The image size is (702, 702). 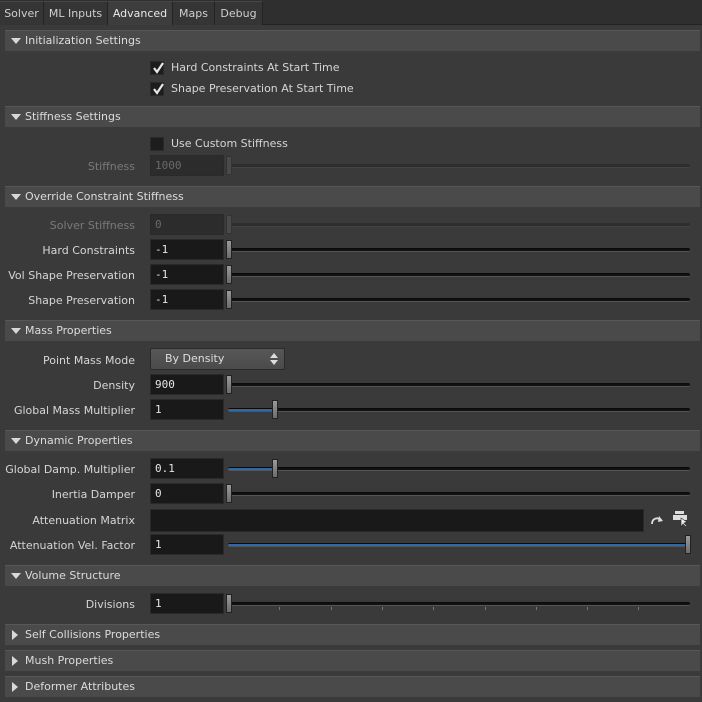 I want to click on section-title: Override Constraint Stiffness, so click(x=104, y=196).